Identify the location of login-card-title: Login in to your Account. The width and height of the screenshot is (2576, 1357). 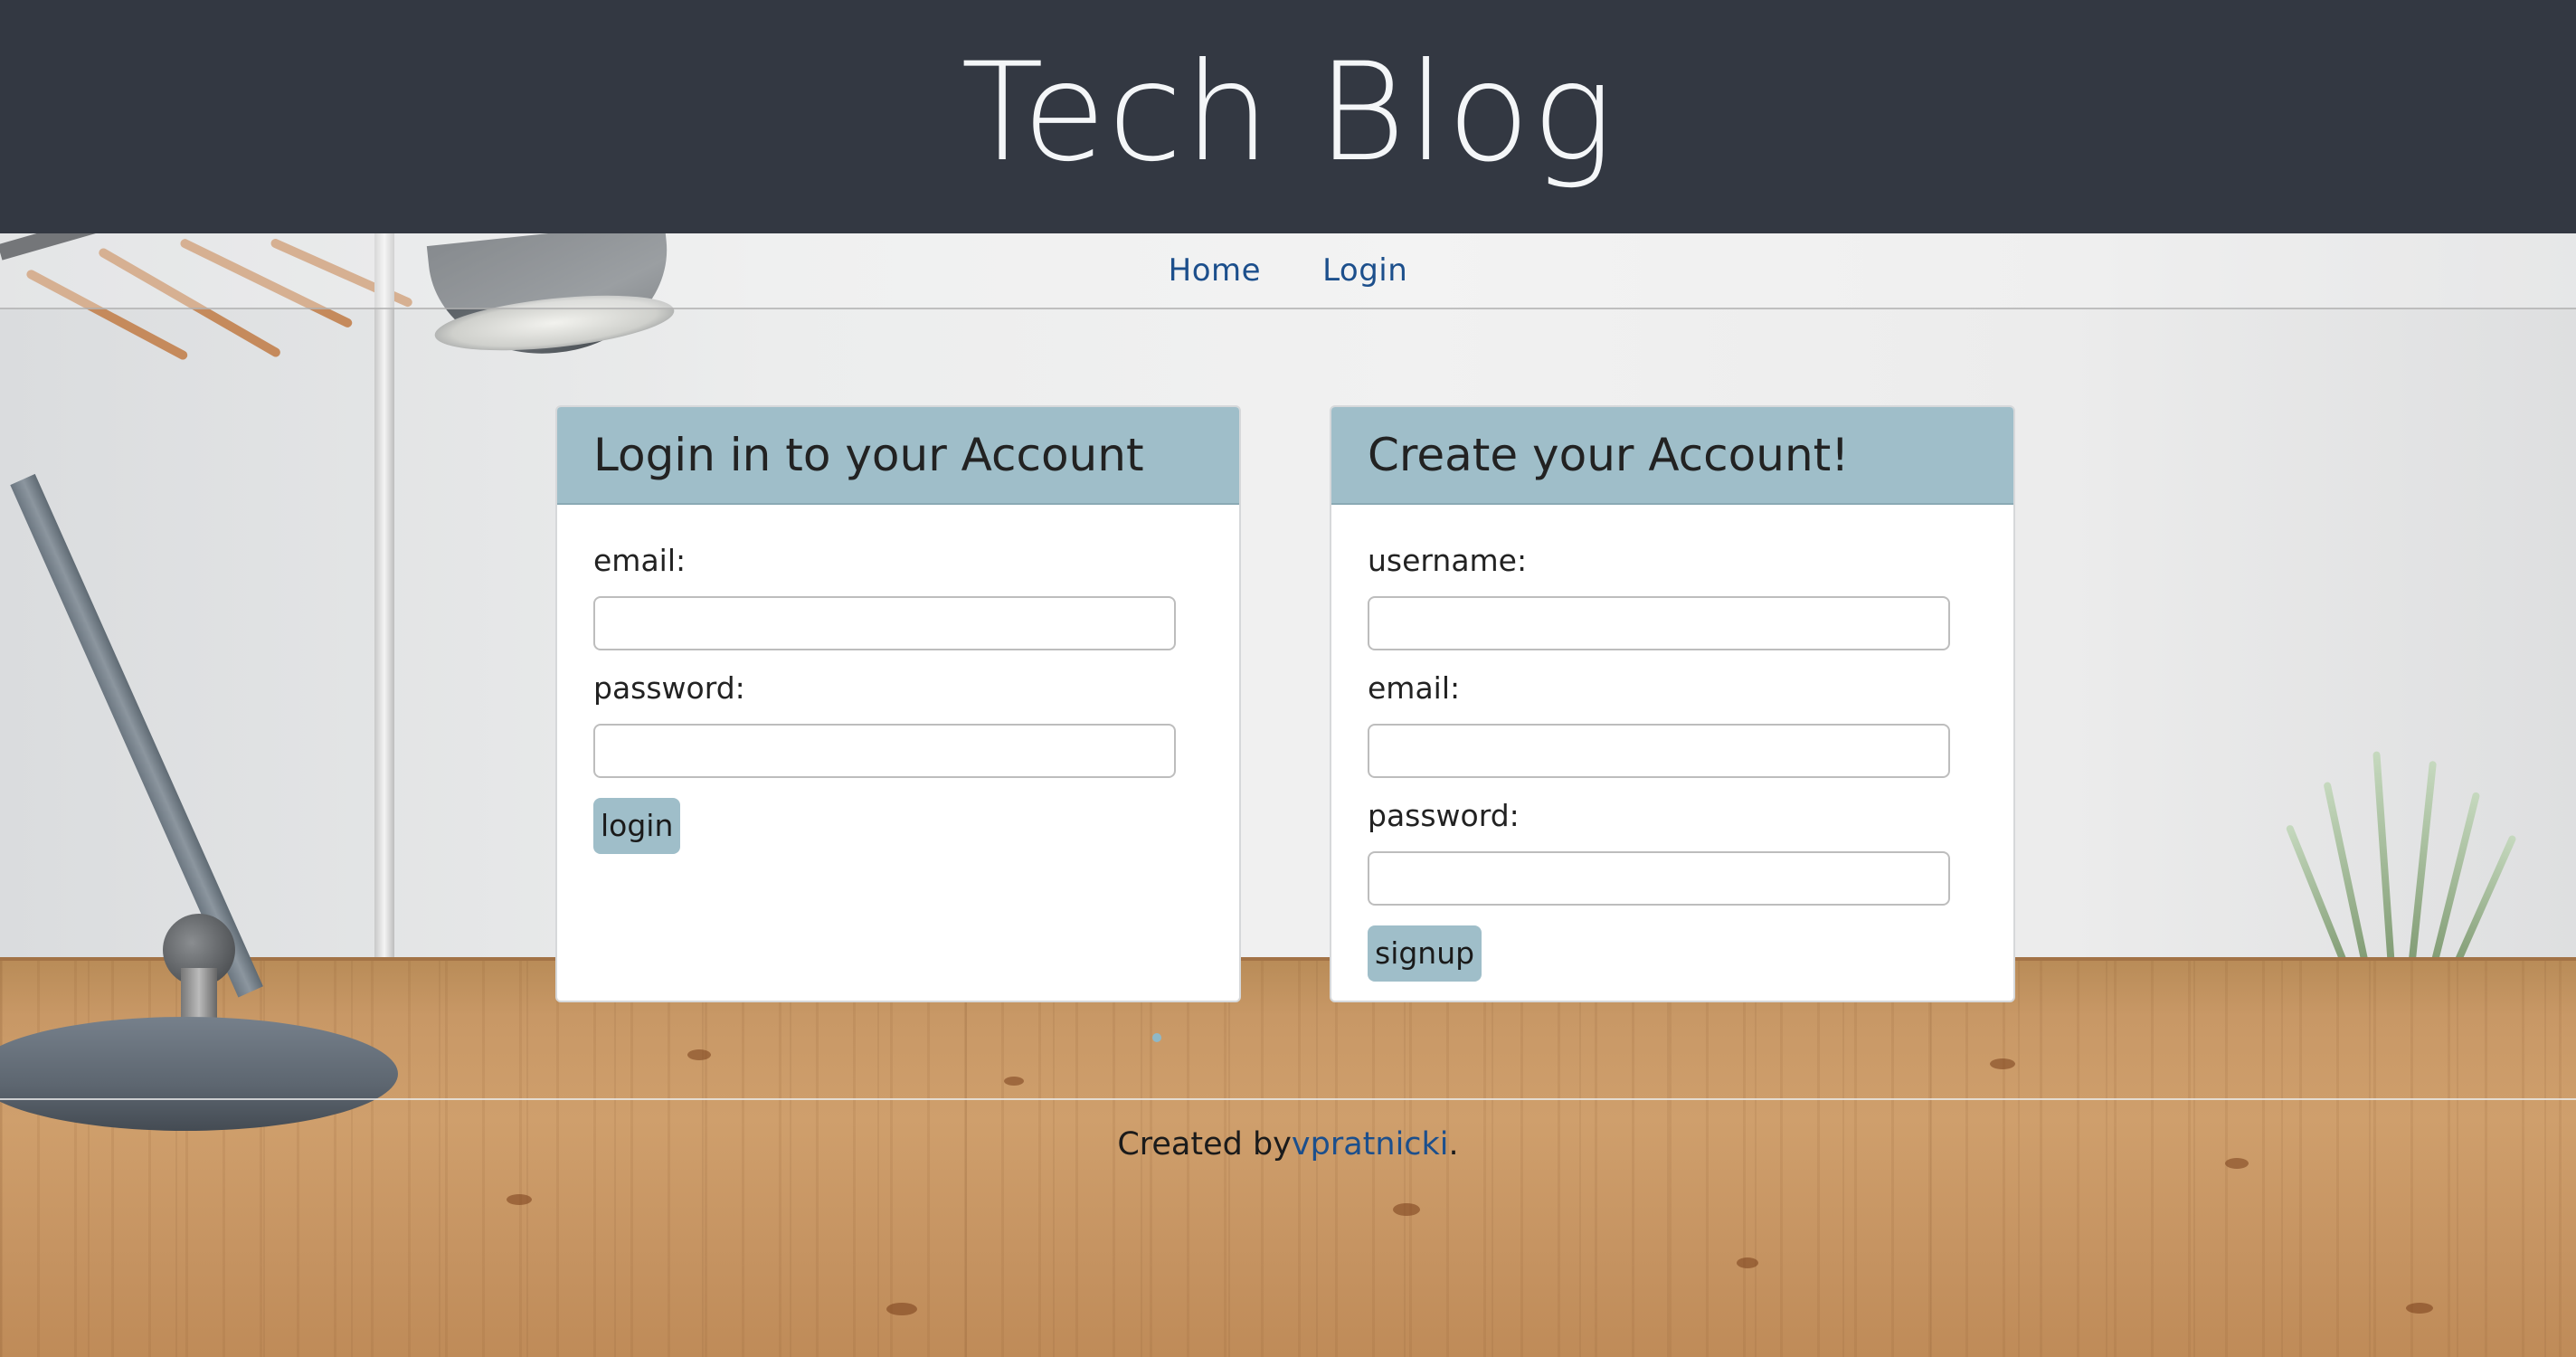
(869, 455).